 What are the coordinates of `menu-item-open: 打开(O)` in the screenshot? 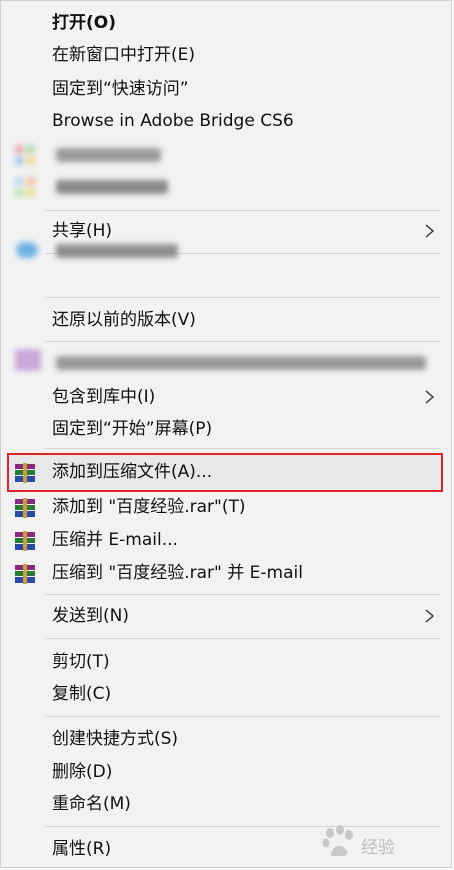 It's located at (226, 23).